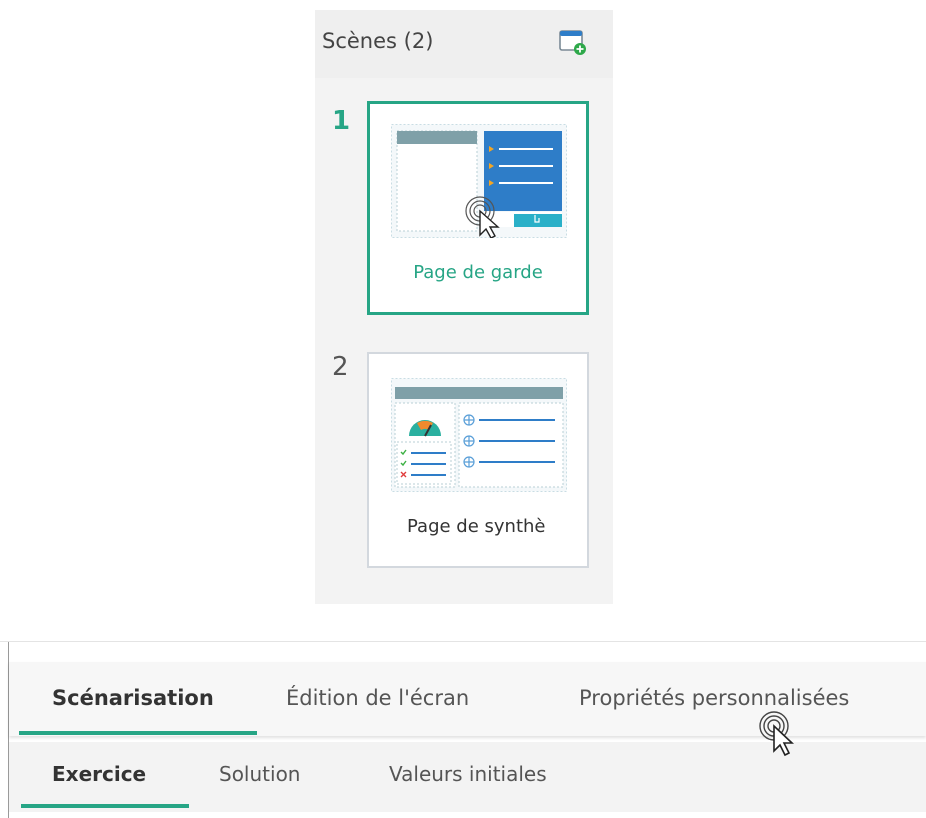 This screenshot has width=926, height=818. I want to click on add-scene-icon, so click(573, 42).